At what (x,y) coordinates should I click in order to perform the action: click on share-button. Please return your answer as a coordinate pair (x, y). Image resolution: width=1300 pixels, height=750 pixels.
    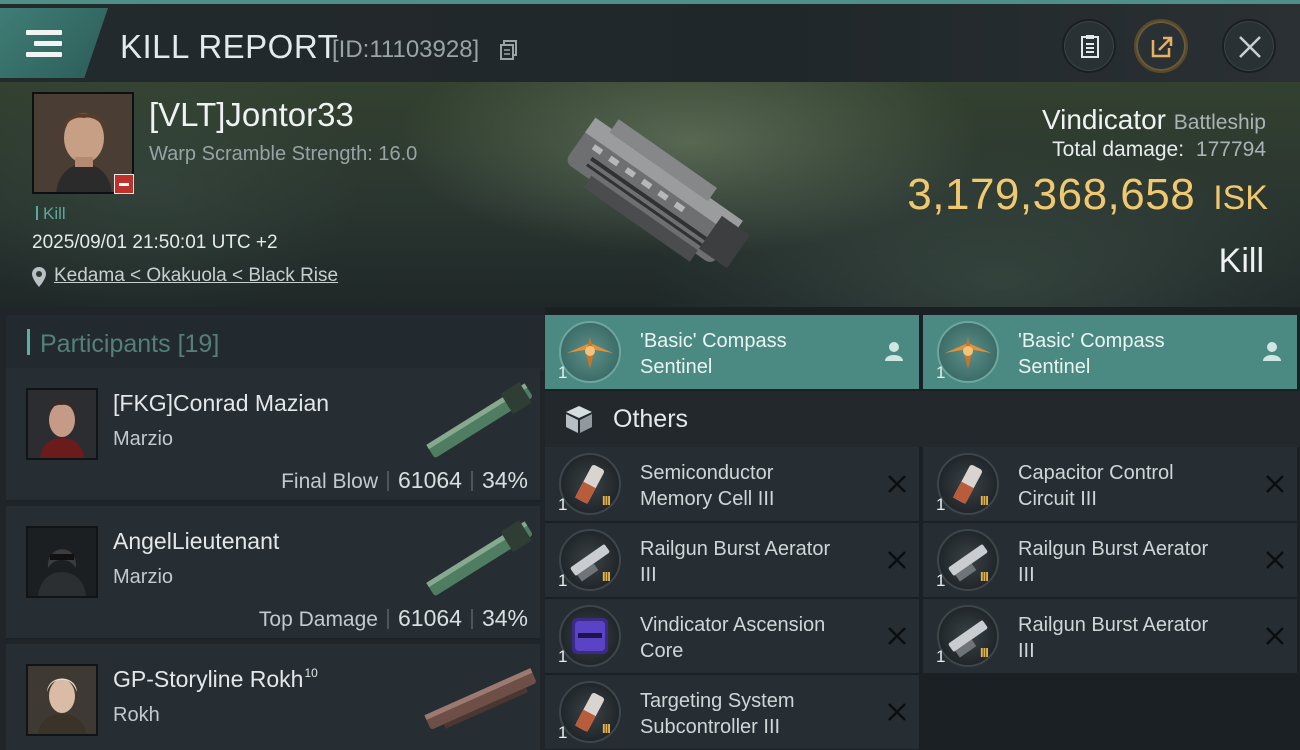
    Looking at the image, I should click on (1161, 46).